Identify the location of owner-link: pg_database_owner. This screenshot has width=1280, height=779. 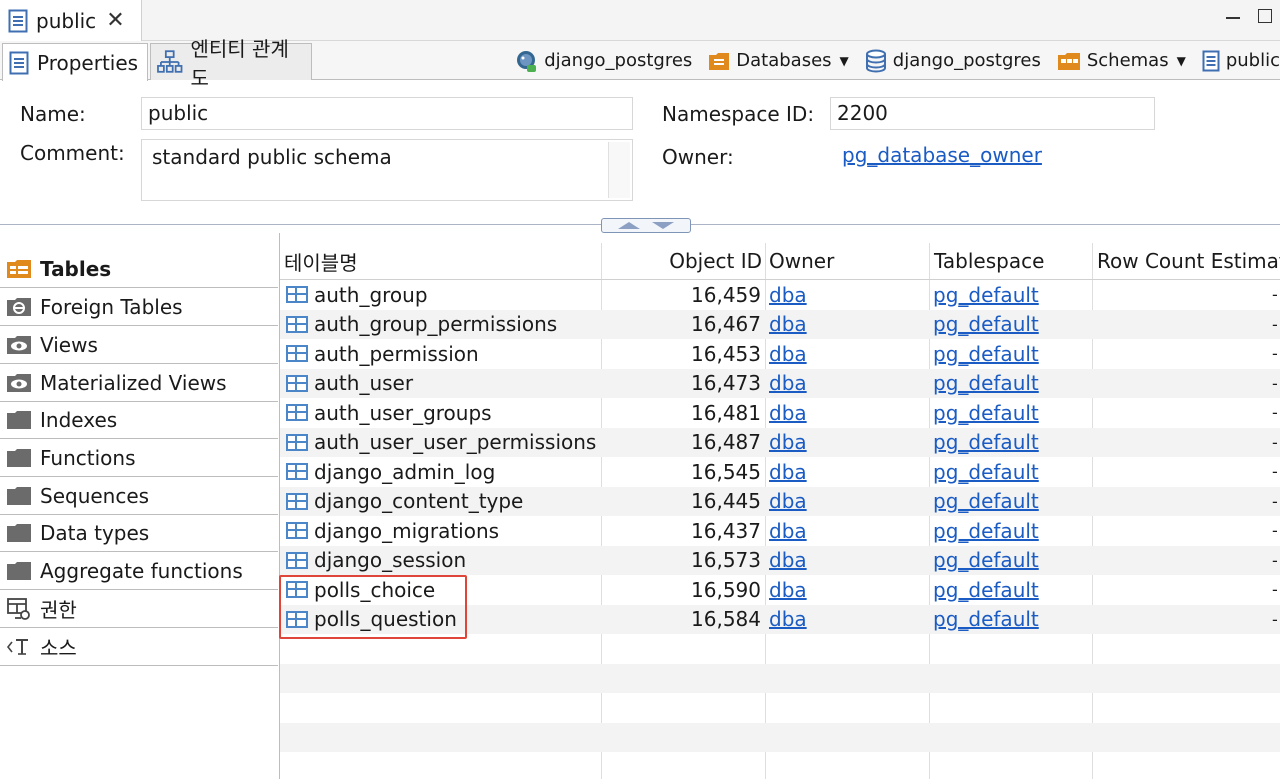
(942, 155).